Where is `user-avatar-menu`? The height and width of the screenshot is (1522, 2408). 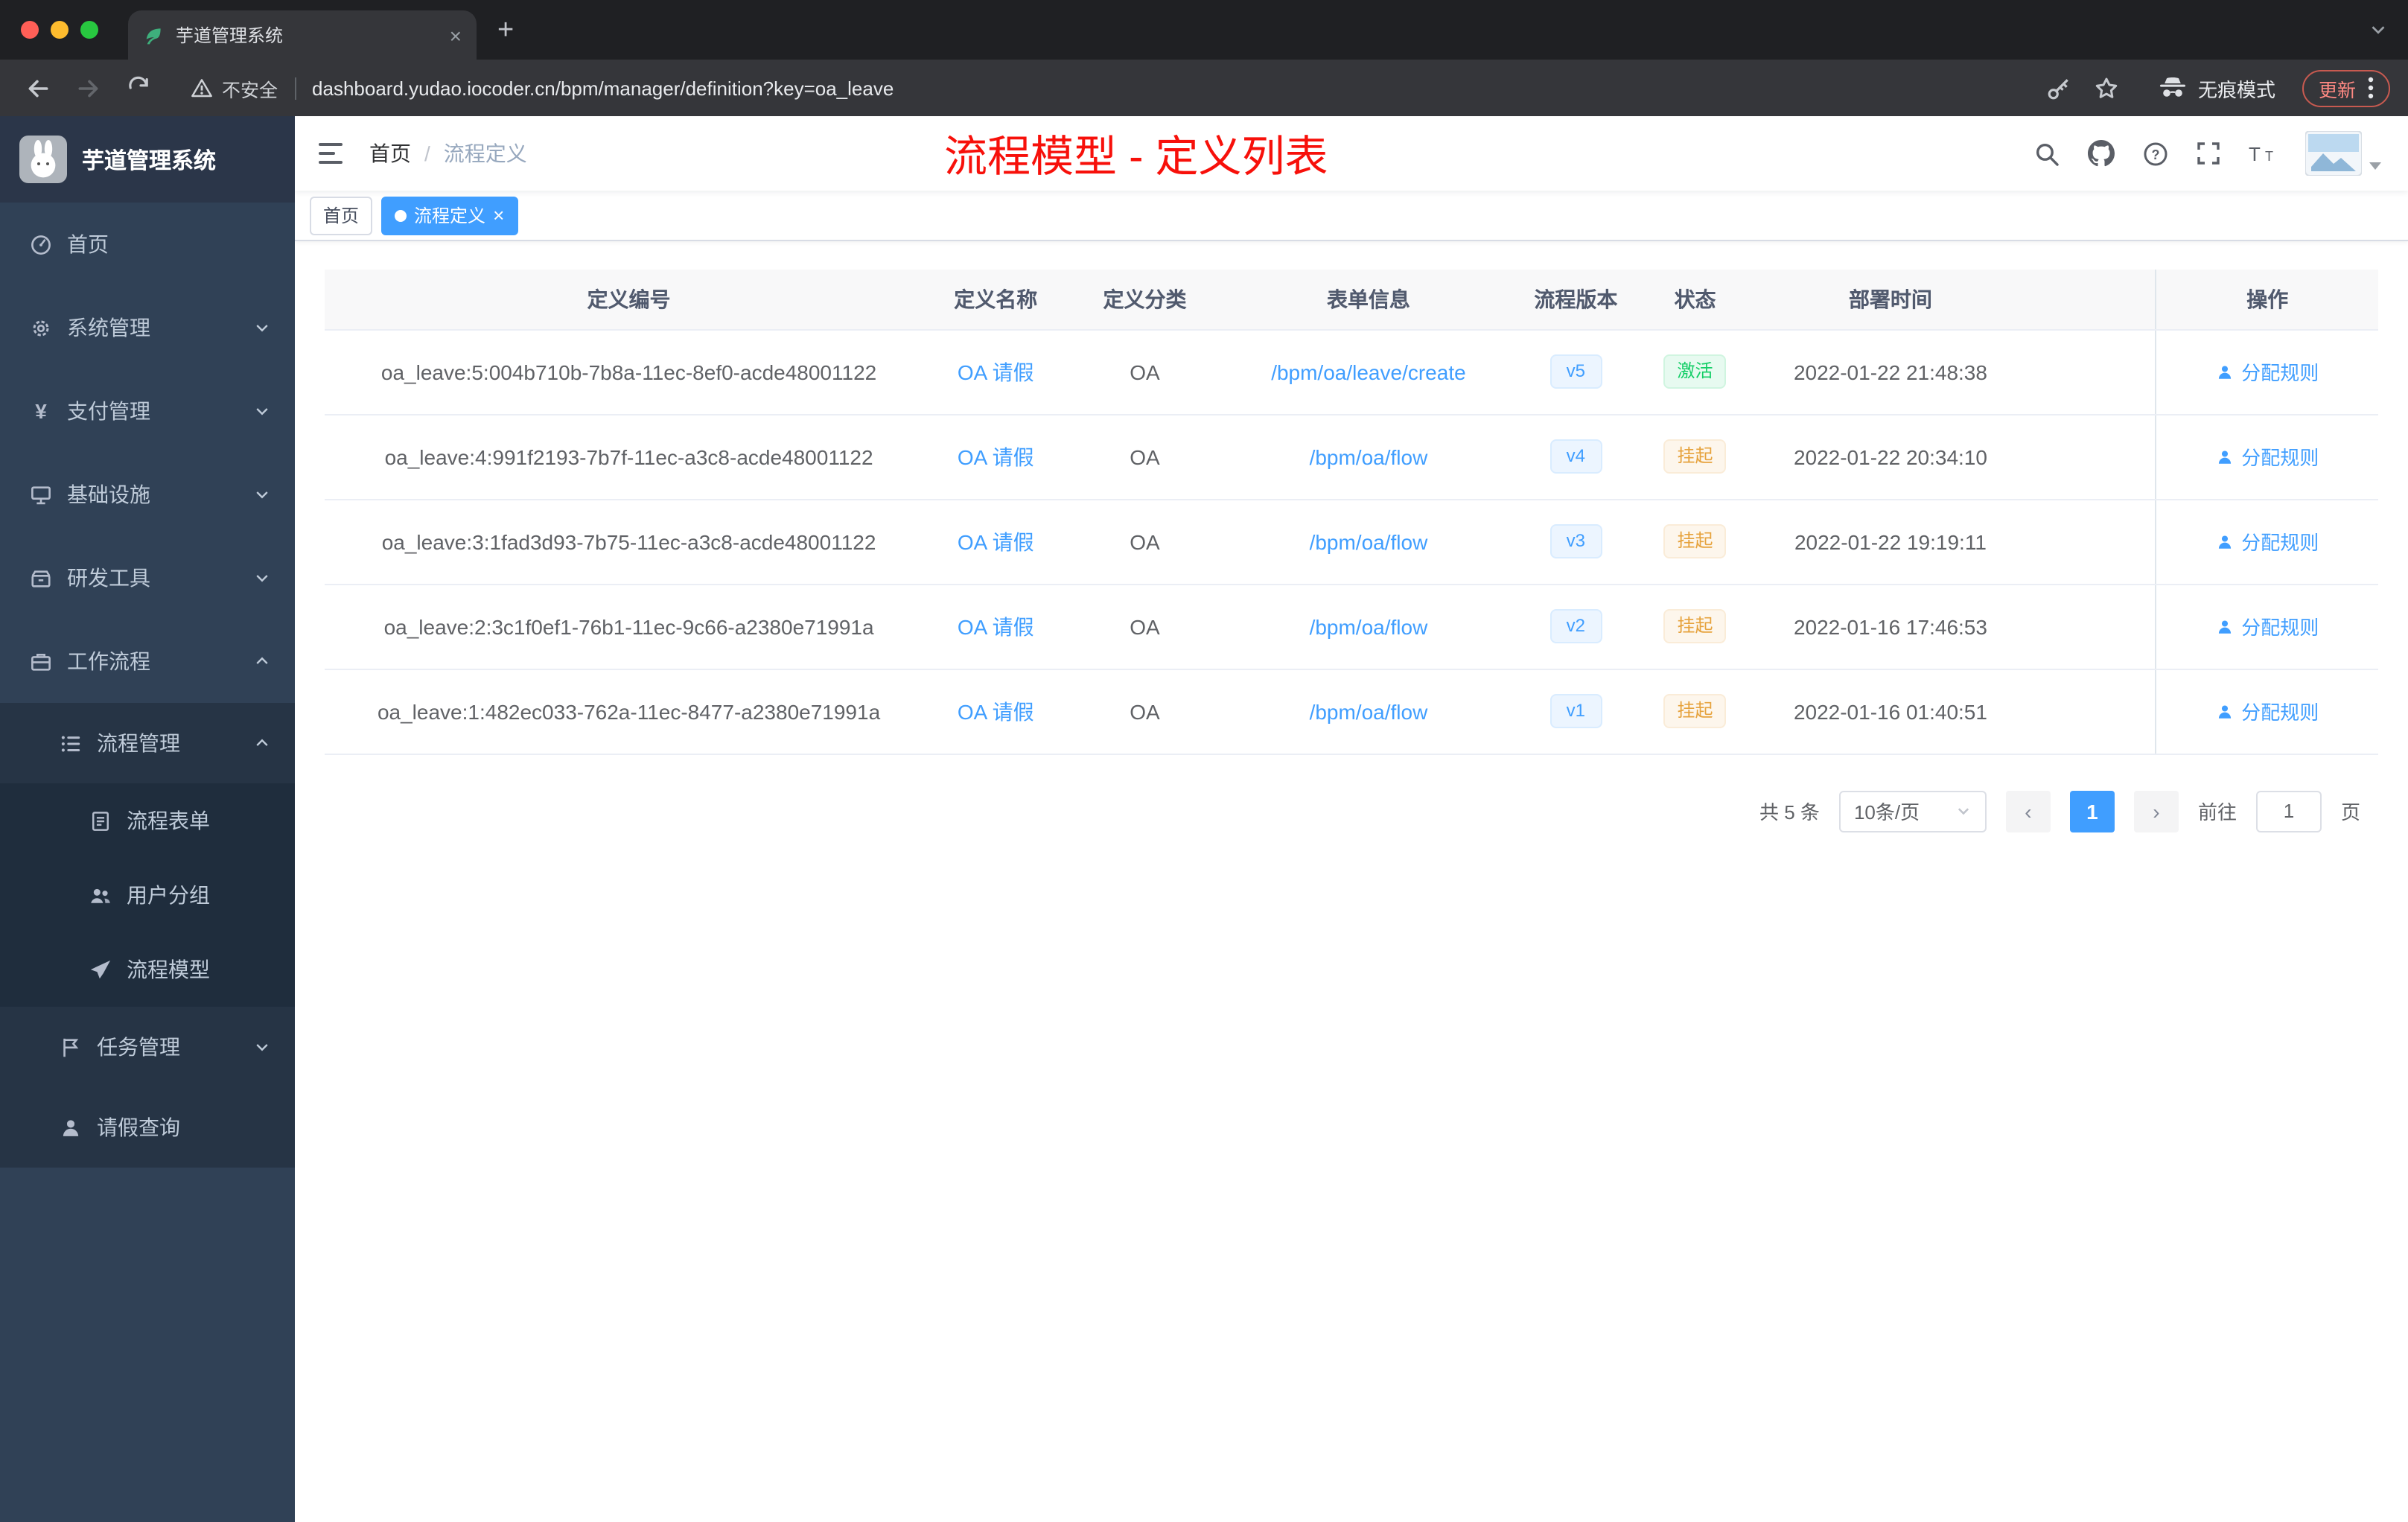
user-avatar-menu is located at coordinates (2343, 153).